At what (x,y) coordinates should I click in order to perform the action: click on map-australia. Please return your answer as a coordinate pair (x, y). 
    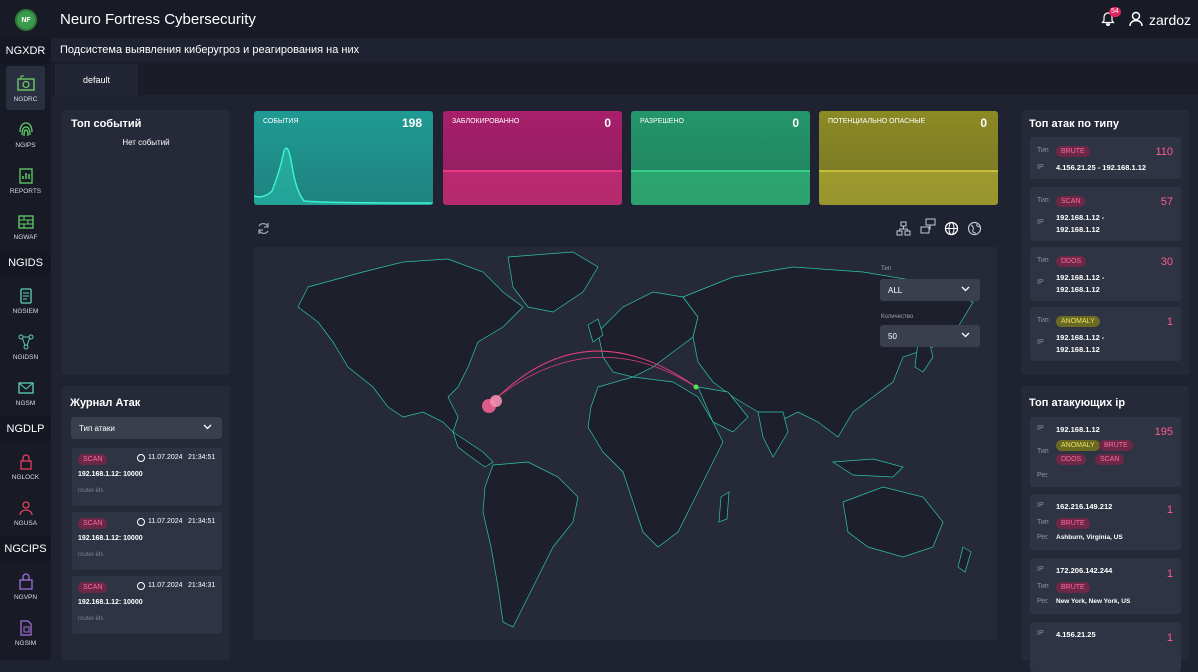
    Looking at the image, I should click on (893, 522).